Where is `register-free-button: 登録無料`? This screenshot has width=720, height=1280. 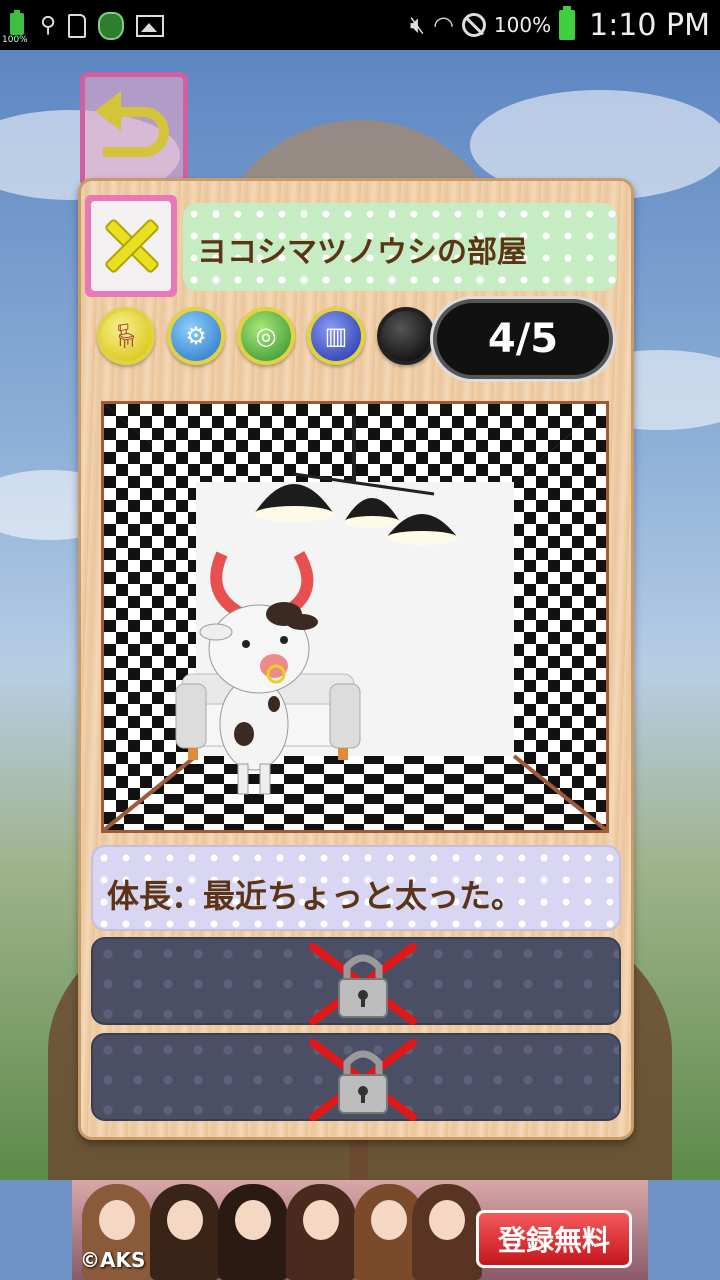 register-free-button: 登録無料 is located at coordinates (554, 1239).